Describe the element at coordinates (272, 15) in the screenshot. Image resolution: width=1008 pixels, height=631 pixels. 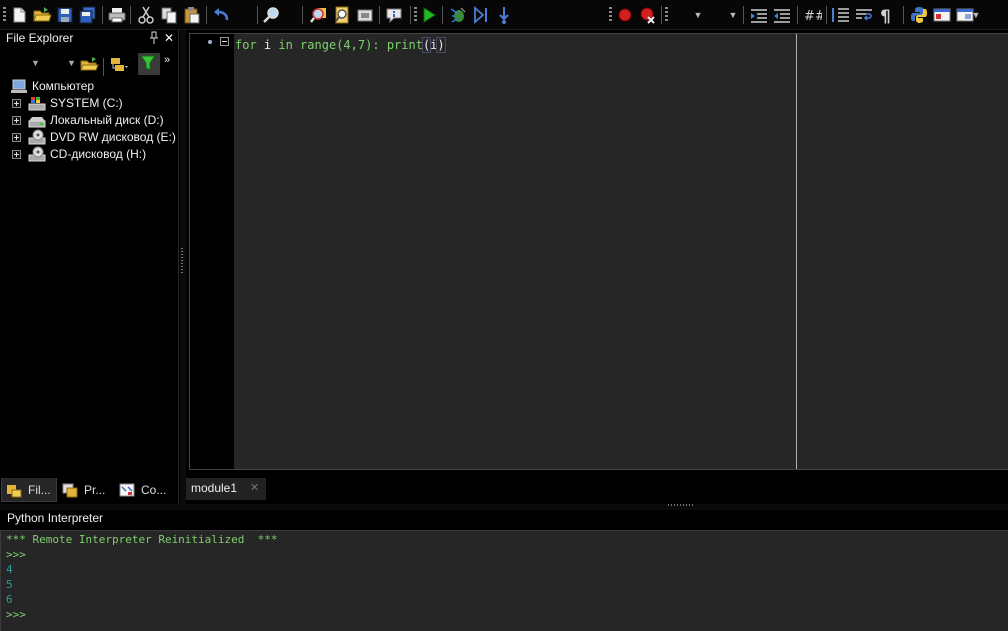
I see `find-icon` at that location.